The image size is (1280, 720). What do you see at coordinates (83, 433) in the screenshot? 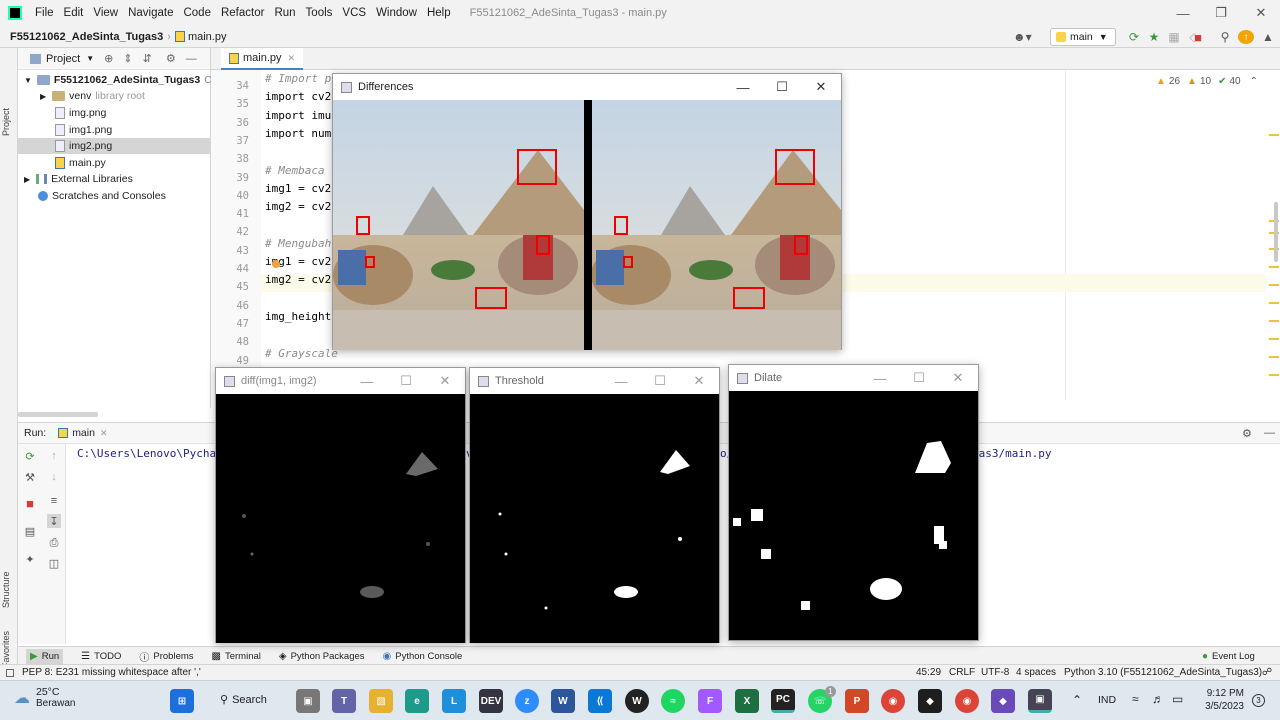
I see `run-tab: main ✕` at bounding box center [83, 433].